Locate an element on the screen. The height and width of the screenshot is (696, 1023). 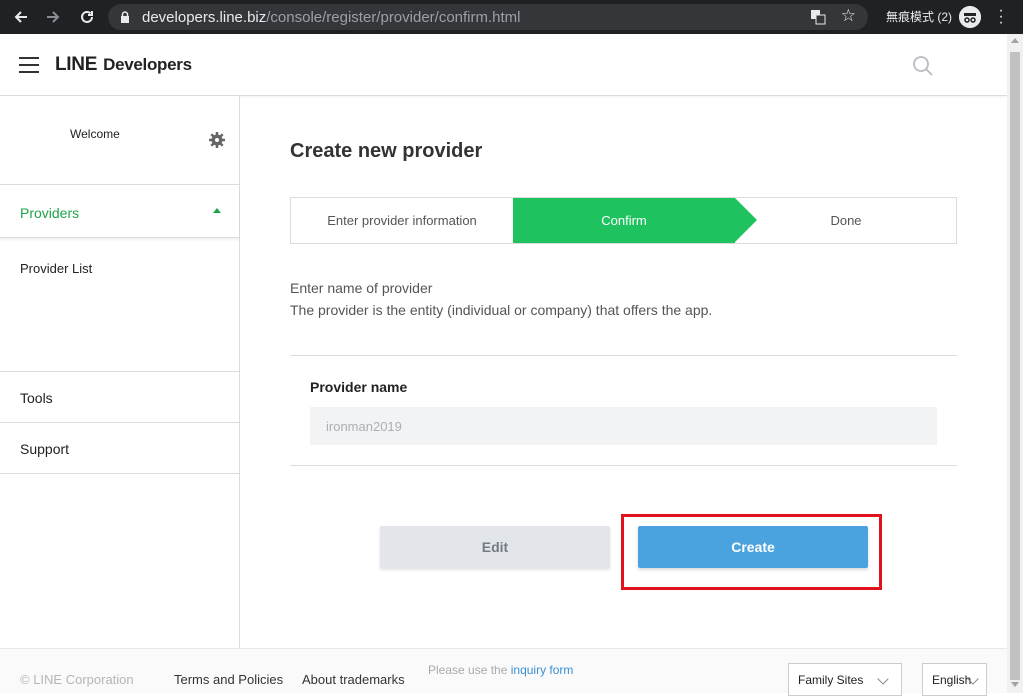
welcome-text: Welcome is located at coordinates (95, 134).